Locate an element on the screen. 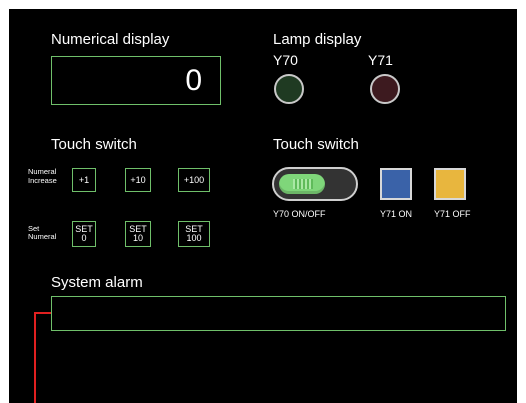 This screenshot has width=526, height=403. grip-icon is located at coordinates (303, 184).